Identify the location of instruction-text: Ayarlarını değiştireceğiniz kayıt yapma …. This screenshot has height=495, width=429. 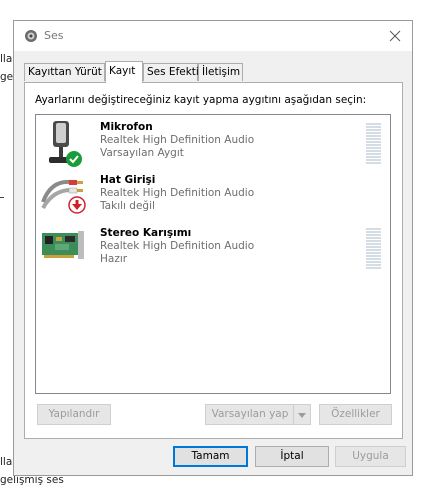
(201, 100).